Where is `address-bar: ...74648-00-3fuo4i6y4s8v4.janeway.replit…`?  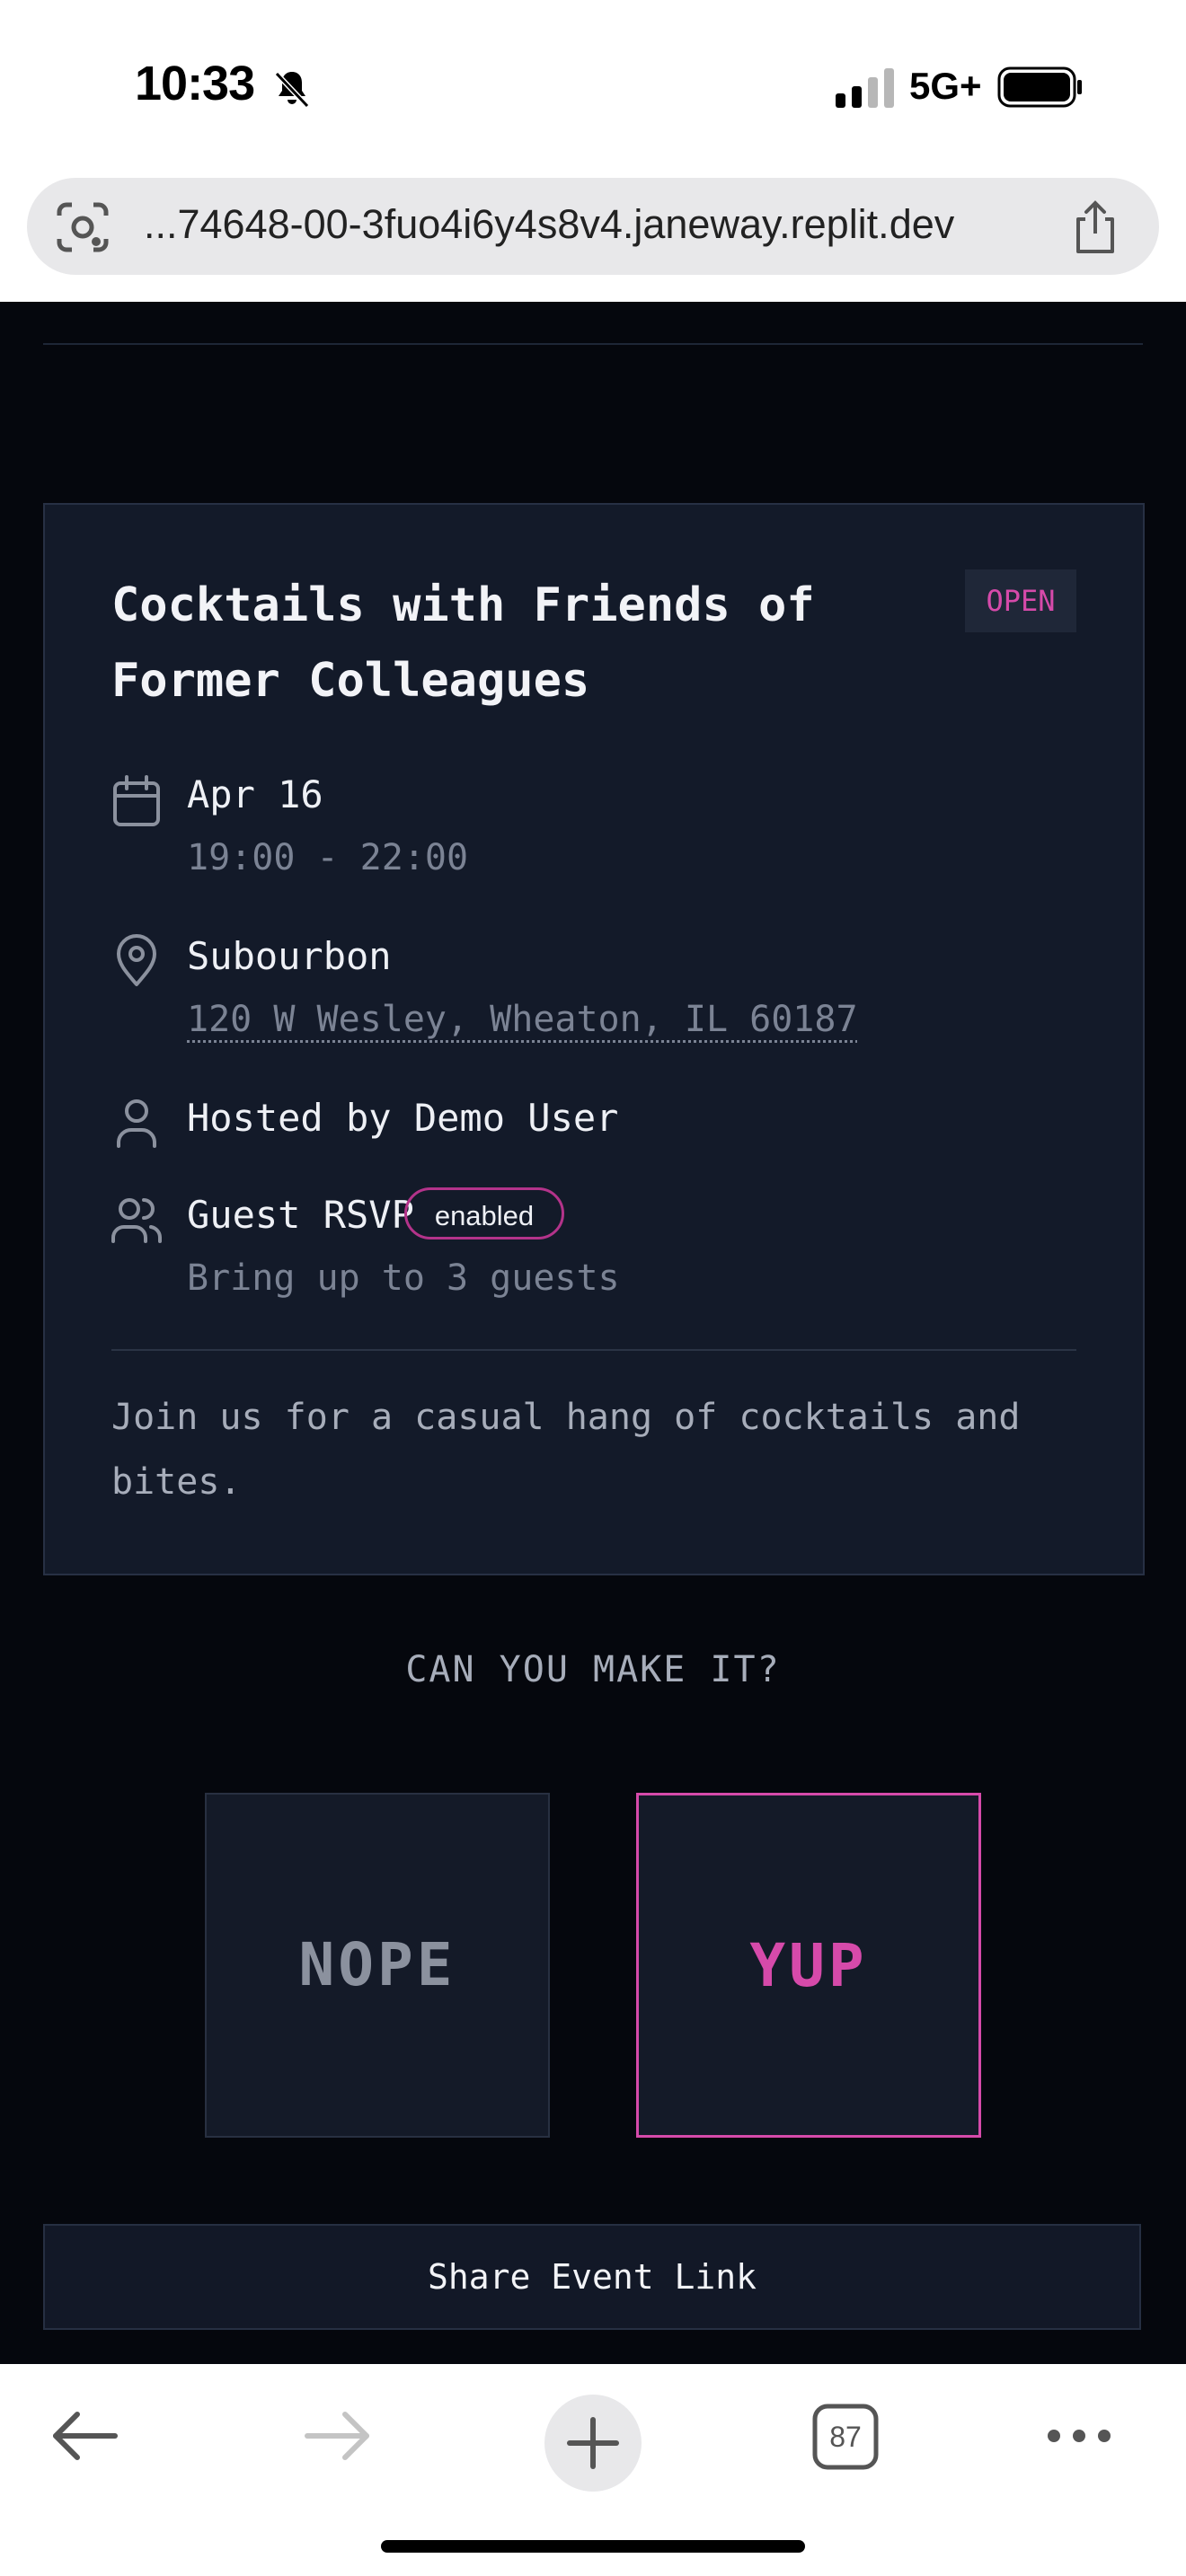 address-bar: ...74648-00-3fuo4i6y4s8v4.janeway.replit… is located at coordinates (593, 226).